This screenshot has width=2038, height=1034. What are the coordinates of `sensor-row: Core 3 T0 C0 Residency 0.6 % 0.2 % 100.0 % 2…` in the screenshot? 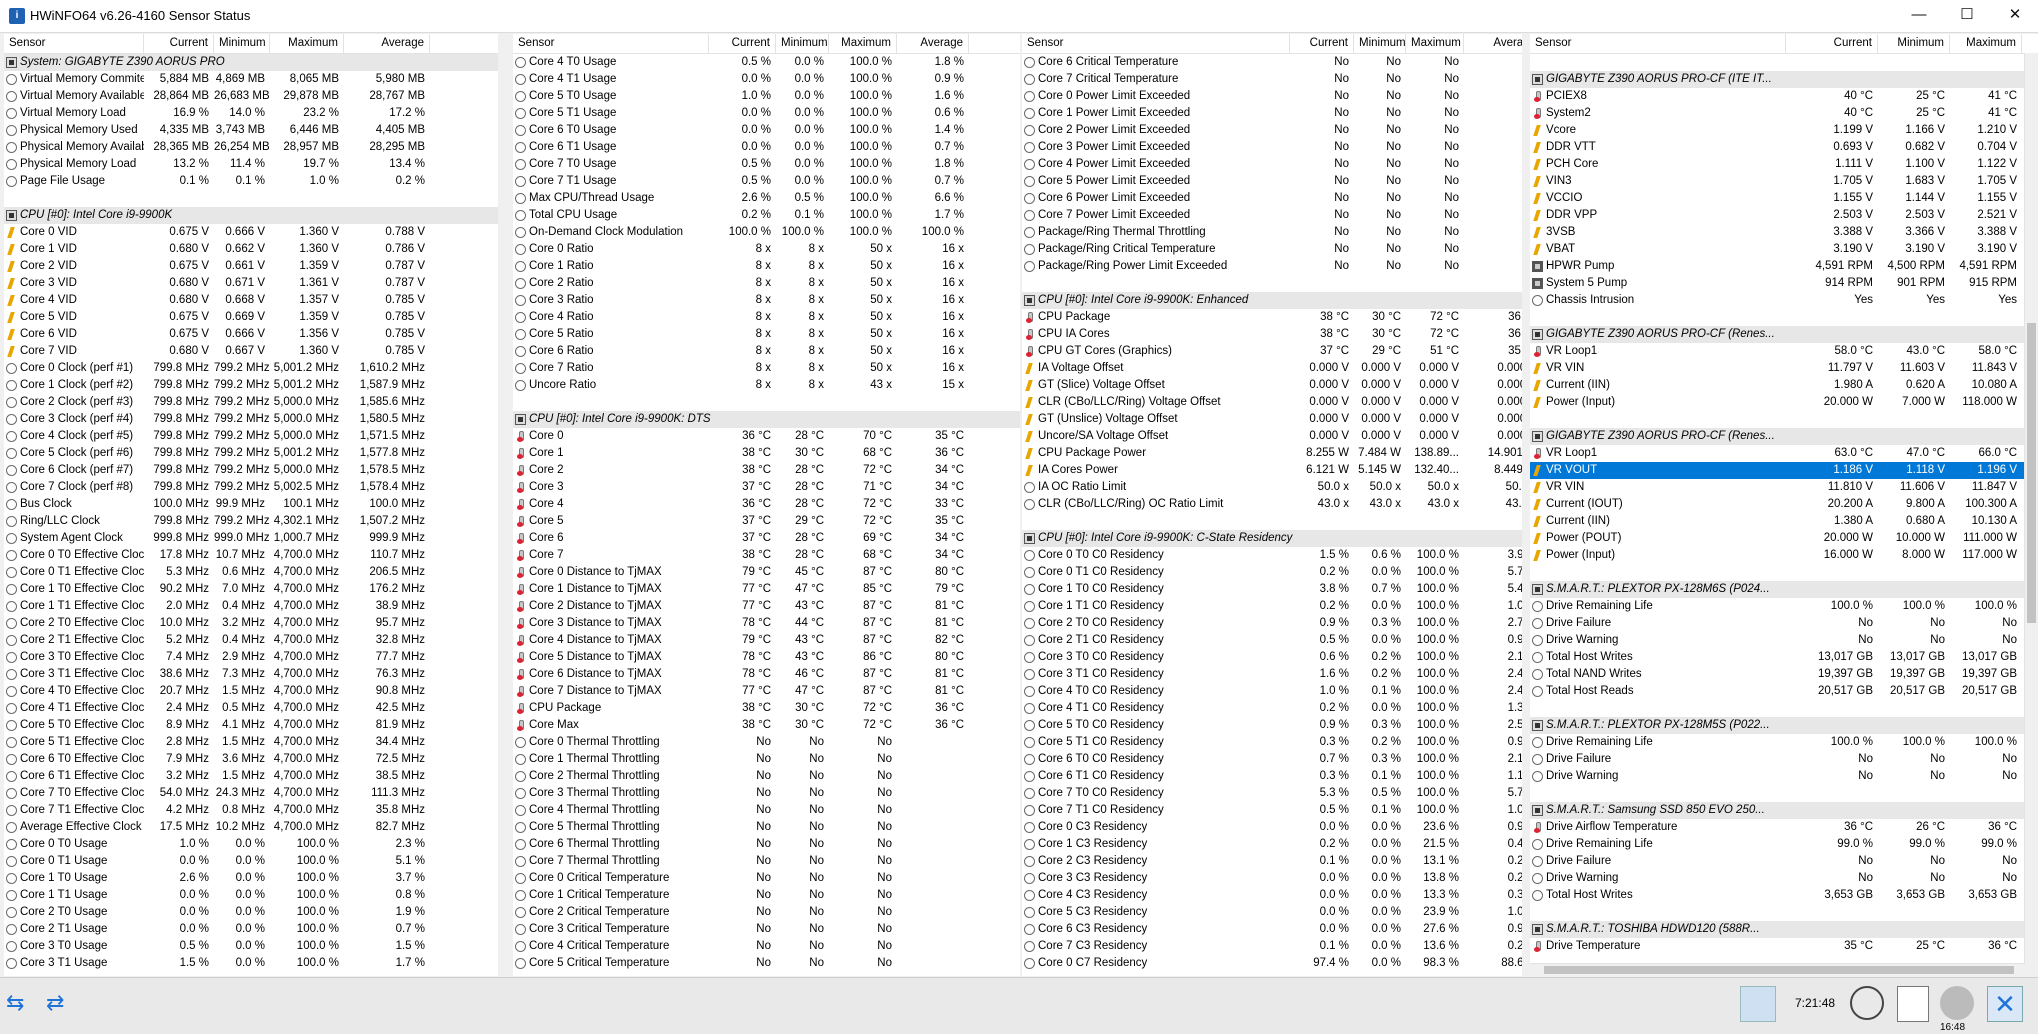 It's located at (1272, 657).